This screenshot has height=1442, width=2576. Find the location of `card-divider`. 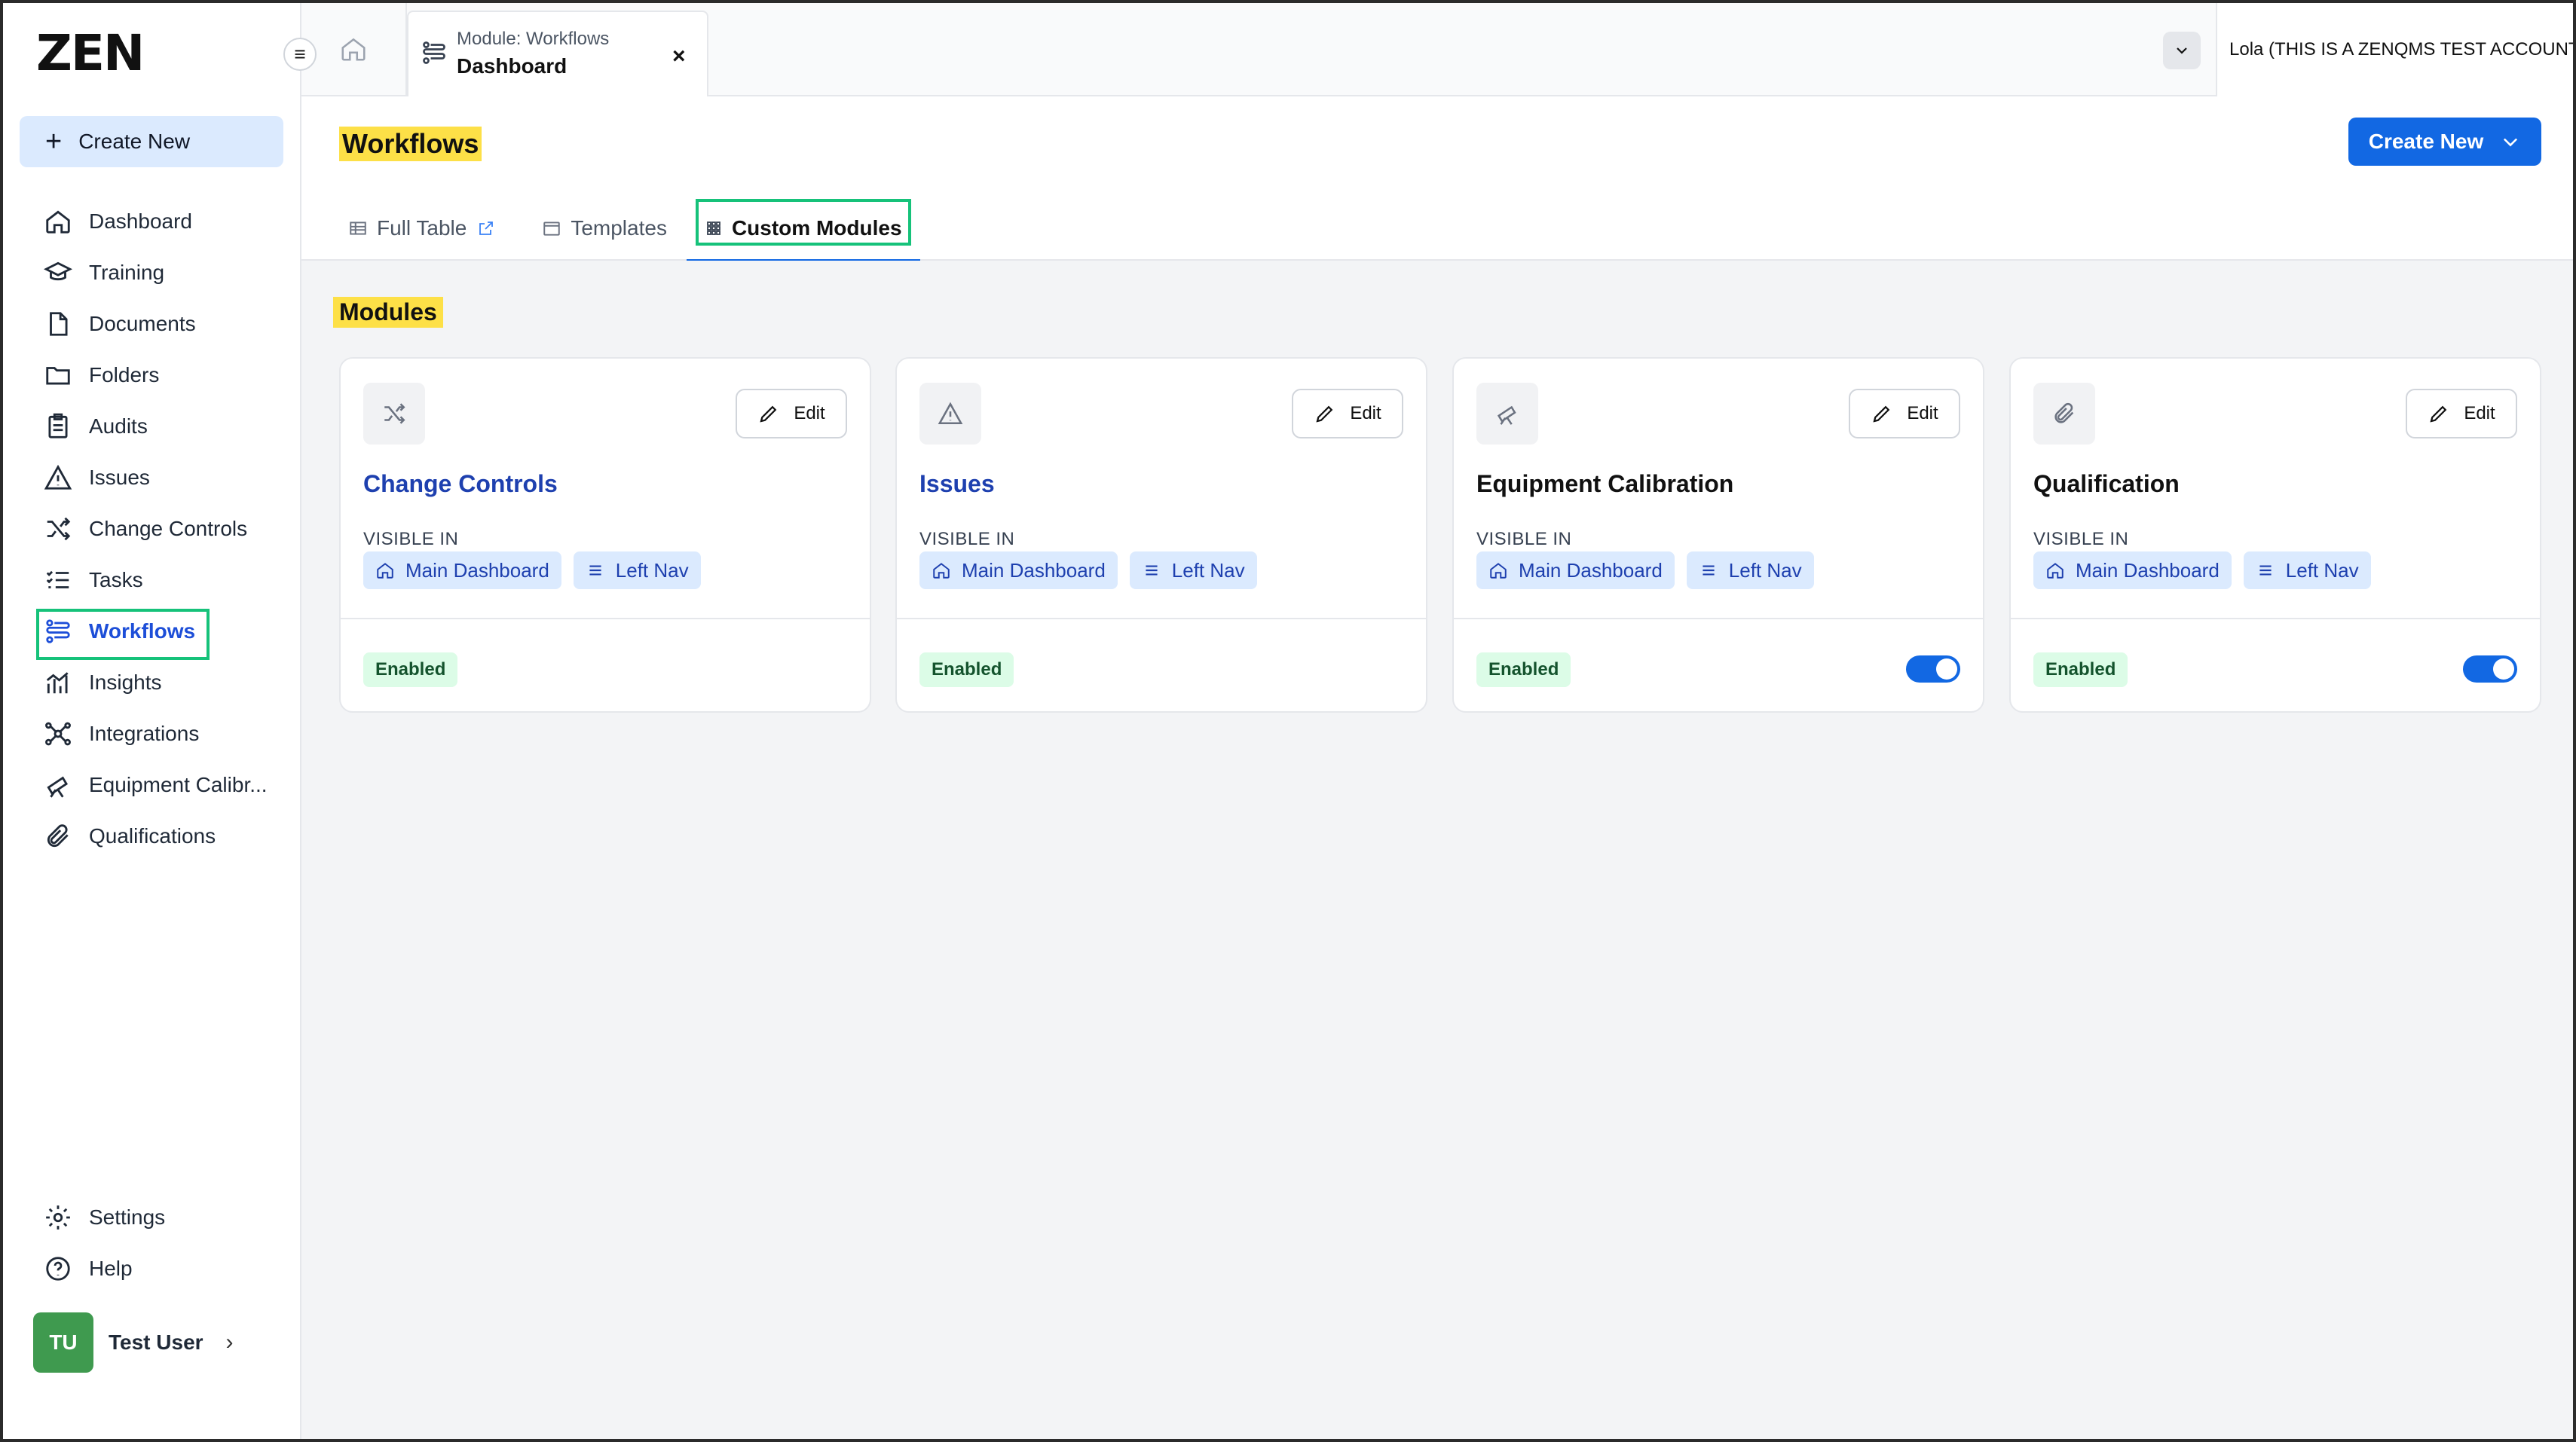

card-divider is located at coordinates (1161, 618).